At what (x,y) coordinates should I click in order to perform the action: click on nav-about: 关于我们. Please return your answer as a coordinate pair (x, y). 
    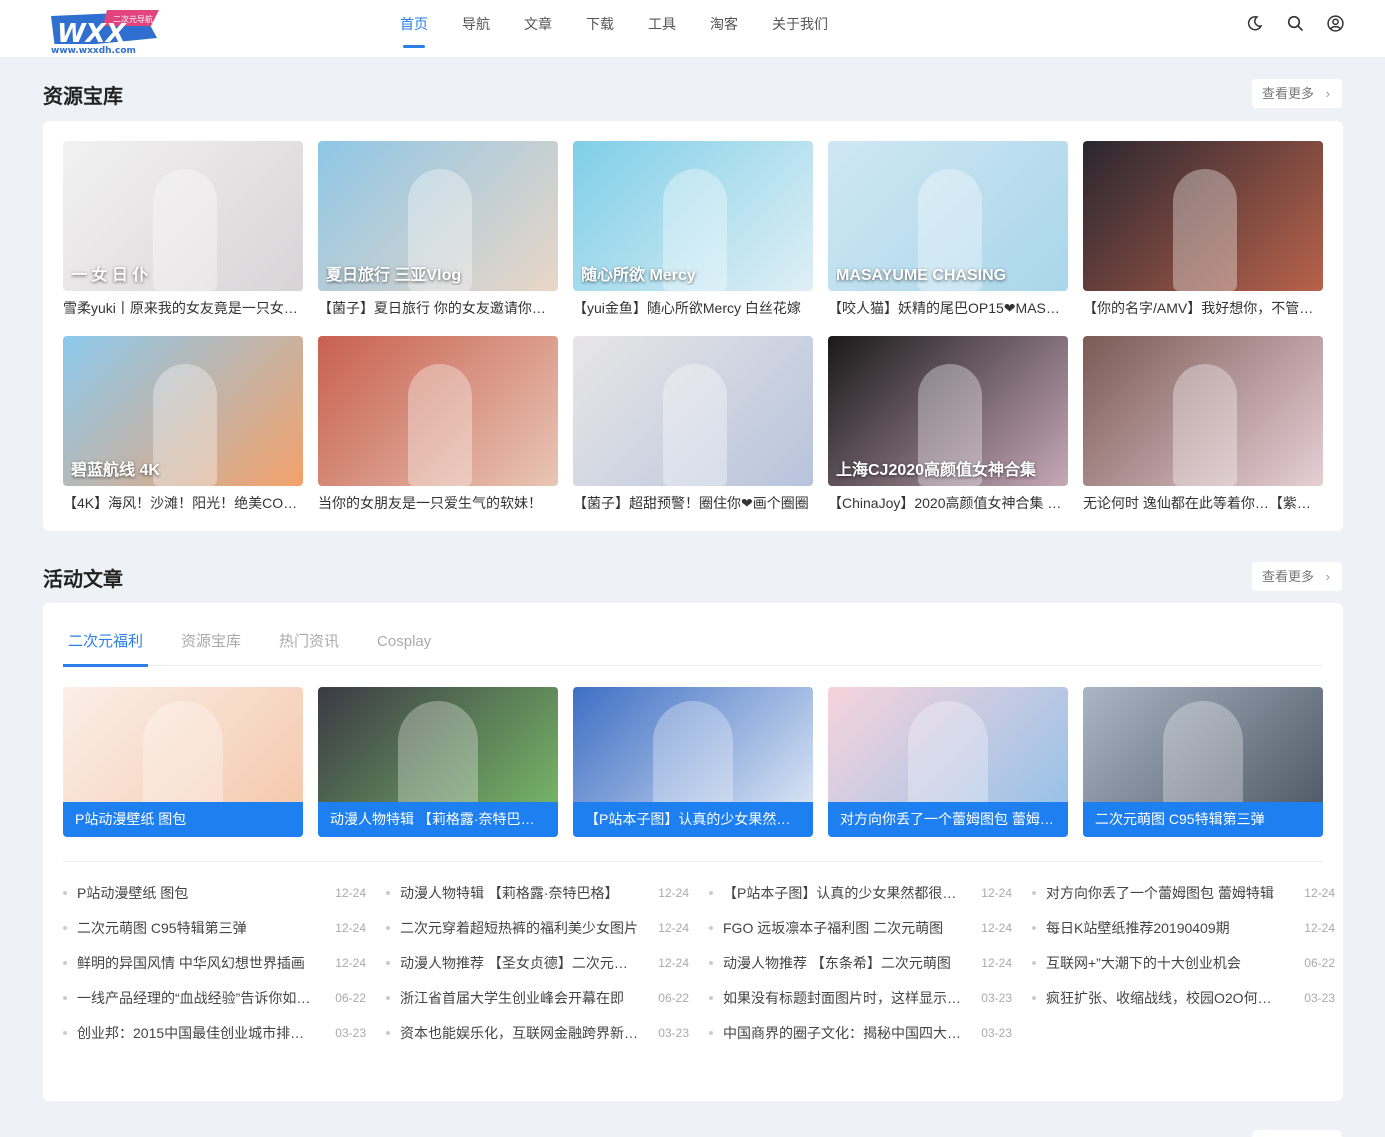
    Looking at the image, I should click on (800, 29).